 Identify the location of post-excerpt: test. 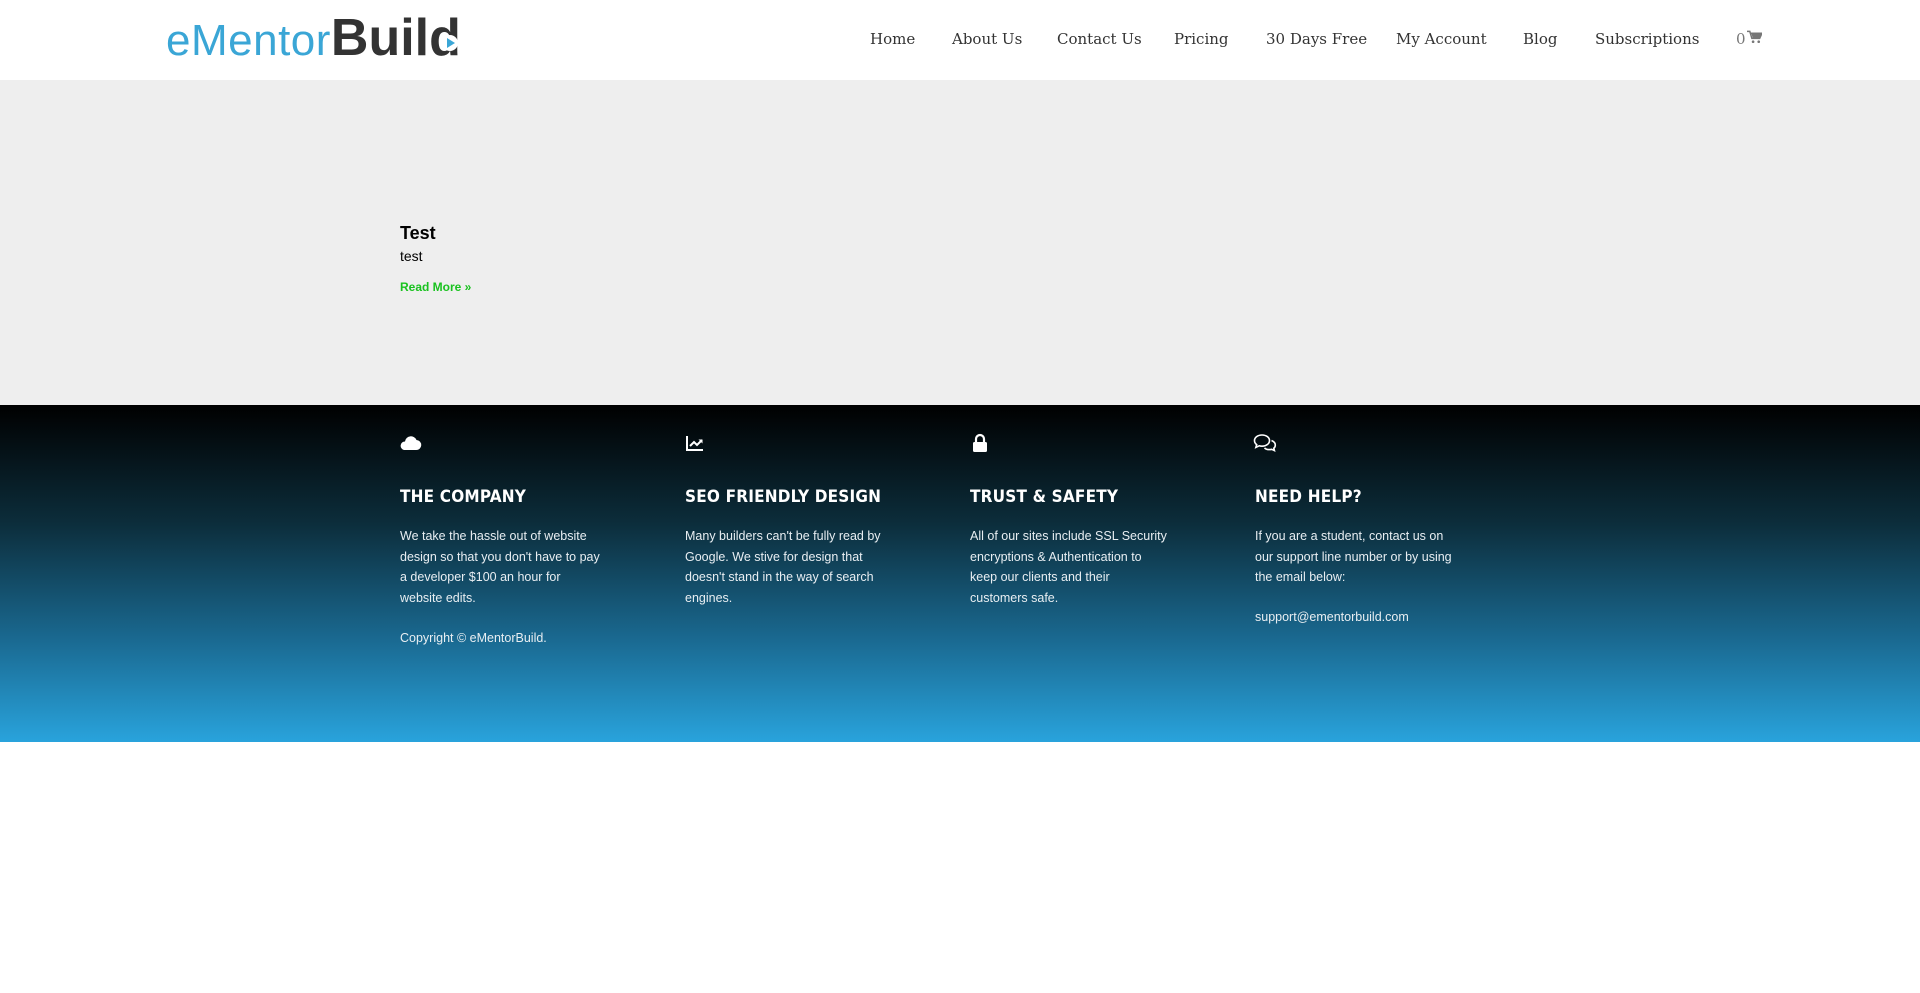
(411, 256).